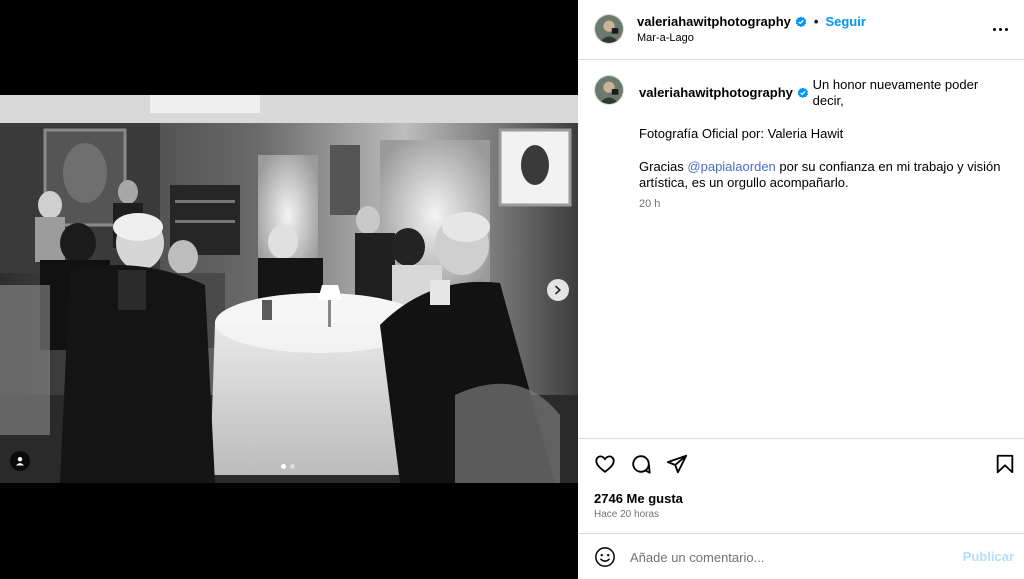 The height and width of the screenshot is (579, 1024). I want to click on carousel-dot-active, so click(283, 466).